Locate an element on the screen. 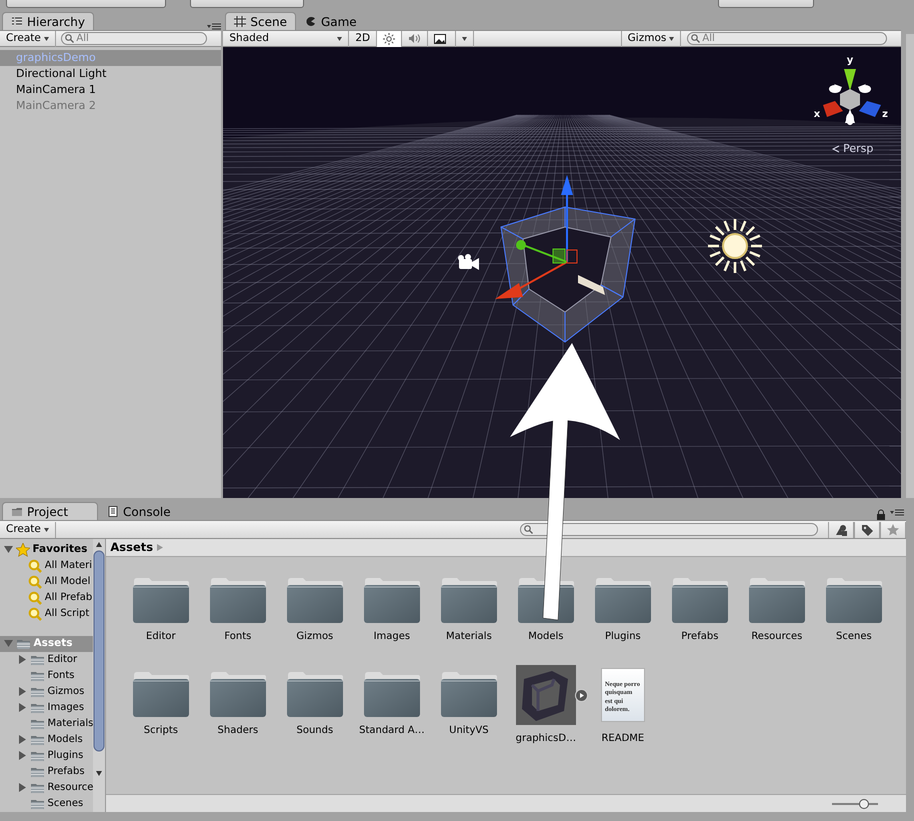 The width and height of the screenshot is (914, 821). asset-label: Scenes is located at coordinates (854, 636).